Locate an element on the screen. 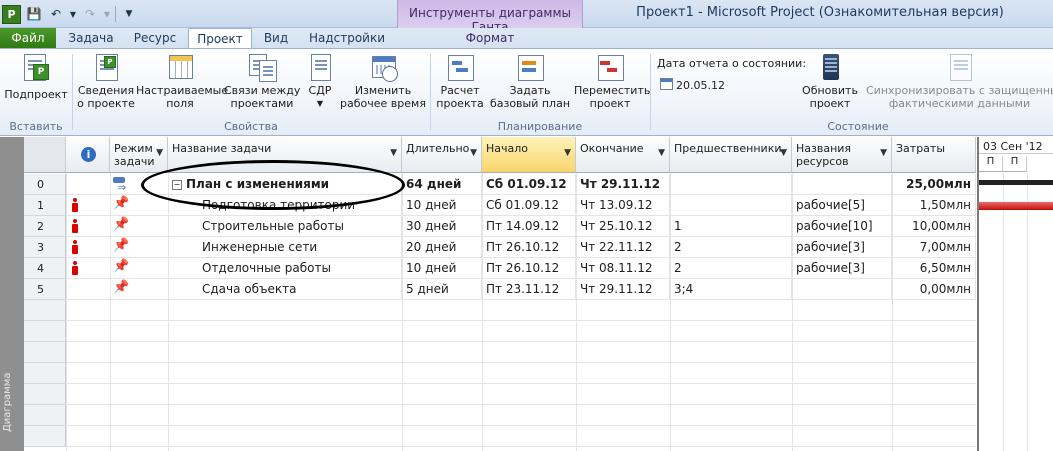 This screenshot has height=451, width=1053. project-info-button: P Сведения о проекте is located at coordinates (106, 81).